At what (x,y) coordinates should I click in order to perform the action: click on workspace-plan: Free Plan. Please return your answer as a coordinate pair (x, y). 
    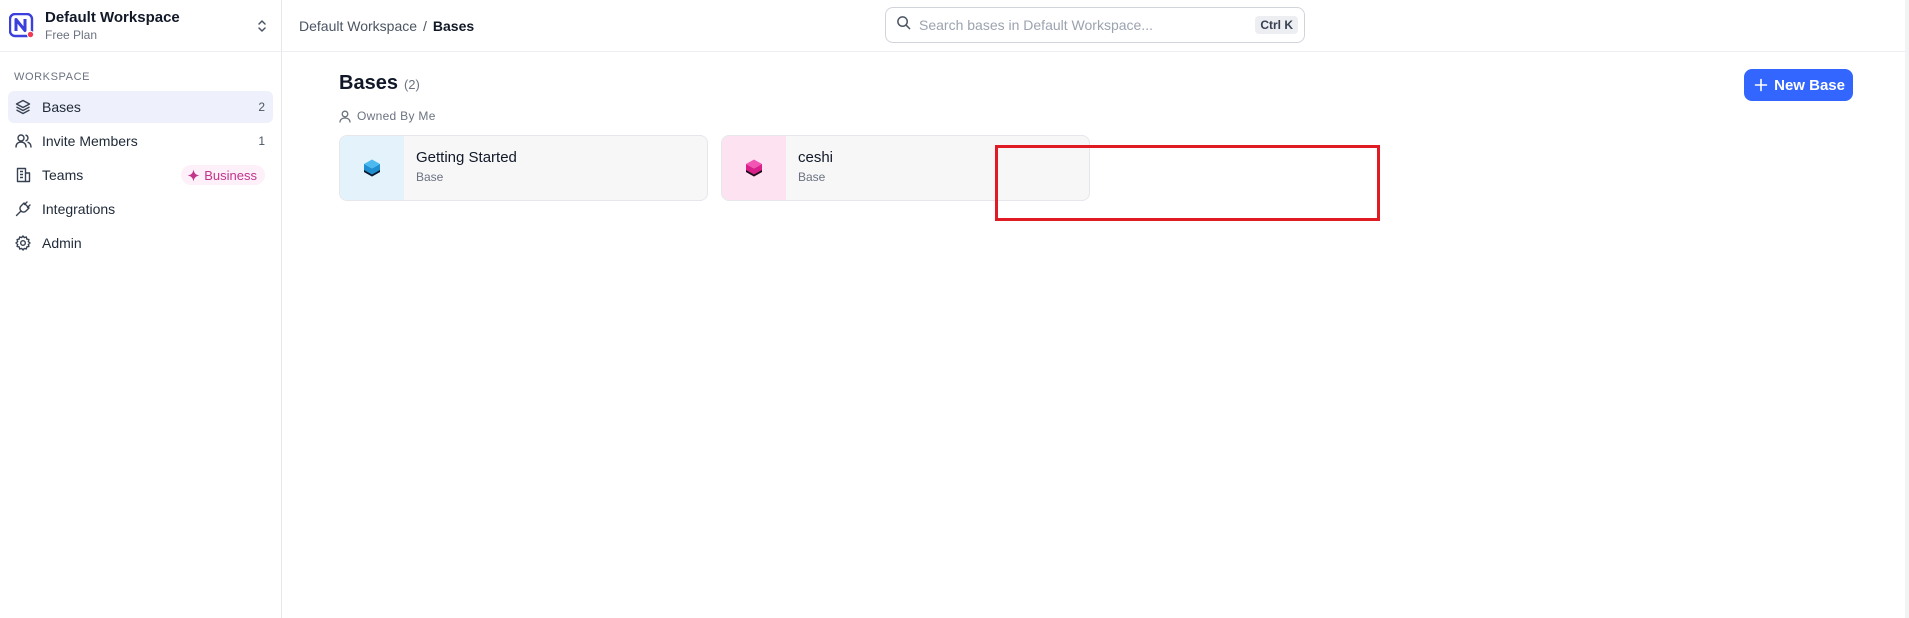
    Looking at the image, I should click on (71, 35).